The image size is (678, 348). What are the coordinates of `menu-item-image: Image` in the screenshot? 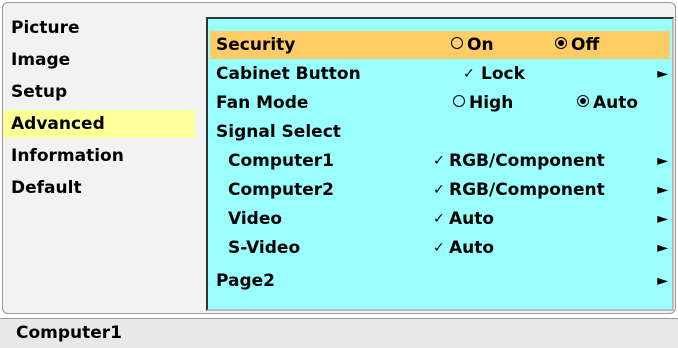 It's located at (99, 60).